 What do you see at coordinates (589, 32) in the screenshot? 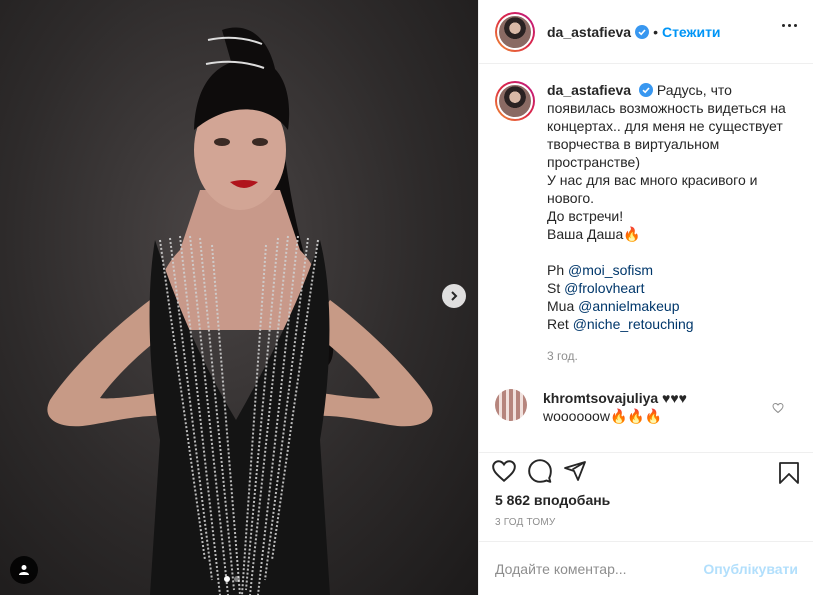
I see `author-username: da_astafieva` at bounding box center [589, 32].